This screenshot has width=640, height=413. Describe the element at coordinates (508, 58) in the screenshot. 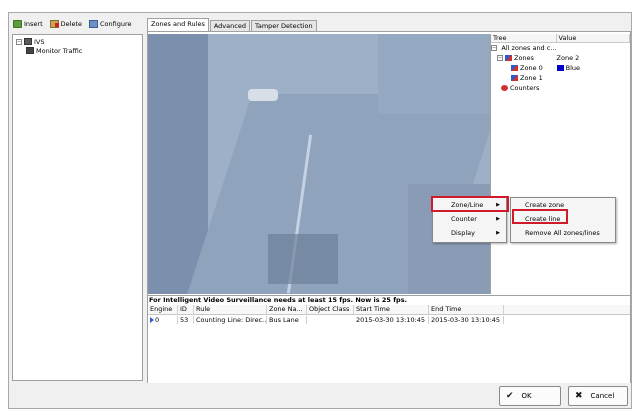

I see `zones-icon` at that location.